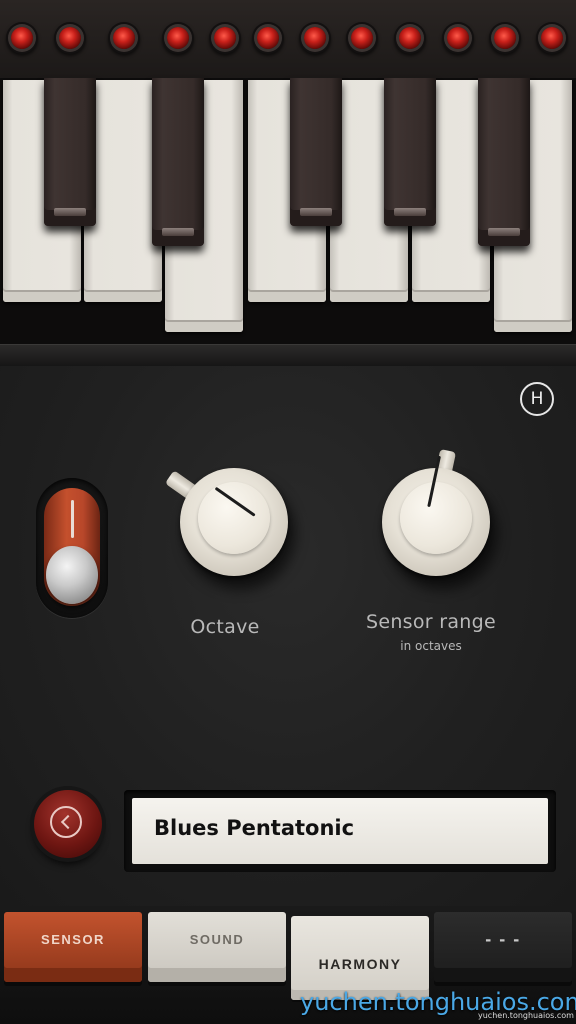 The image size is (576, 1024). I want to click on watermark-small: yuchen.tonghuaios.com, so click(526, 1015).